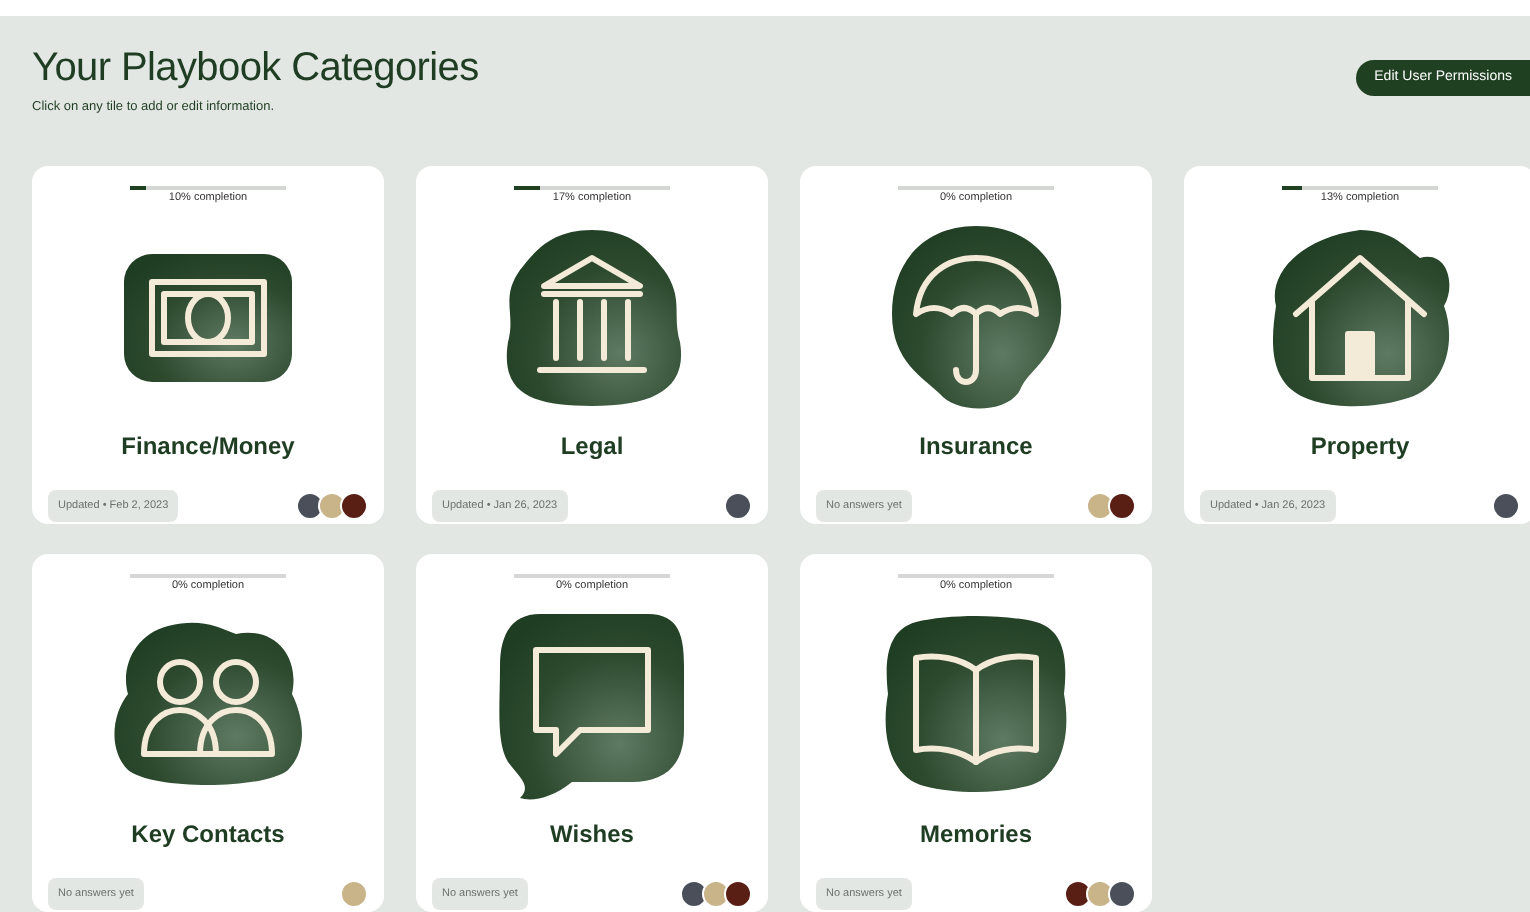 This screenshot has width=1530, height=912. Describe the element at coordinates (1360, 445) in the screenshot. I see `category-title: Property` at that location.